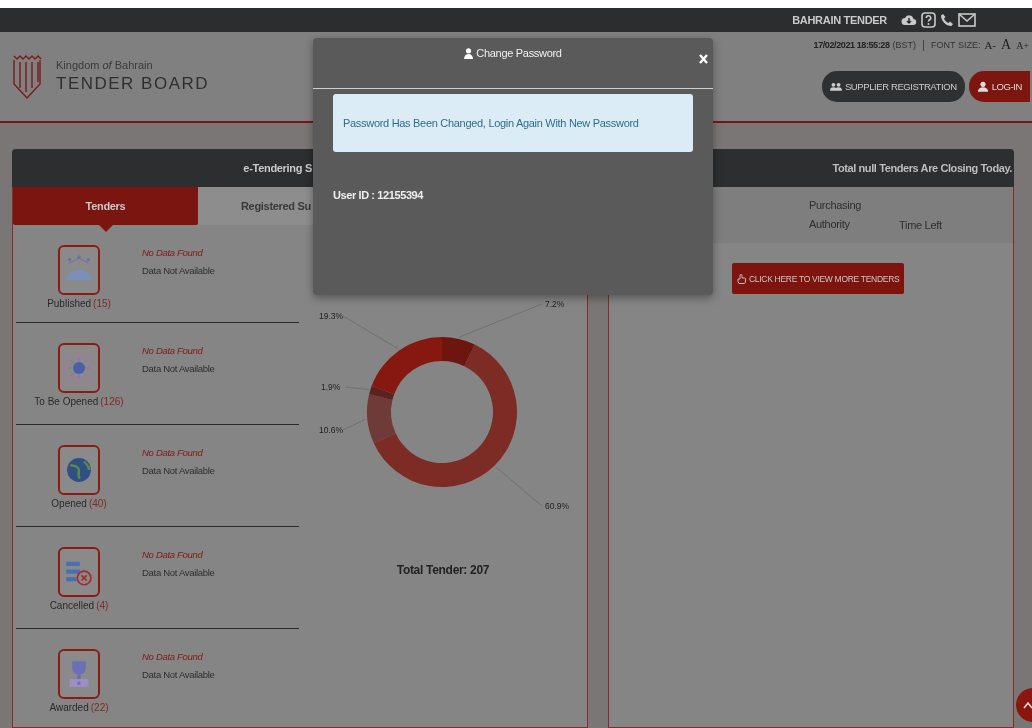 This screenshot has height=728, width=1032. Describe the element at coordinates (443, 570) in the screenshot. I see `chart-total: Total Tender: 207` at that location.